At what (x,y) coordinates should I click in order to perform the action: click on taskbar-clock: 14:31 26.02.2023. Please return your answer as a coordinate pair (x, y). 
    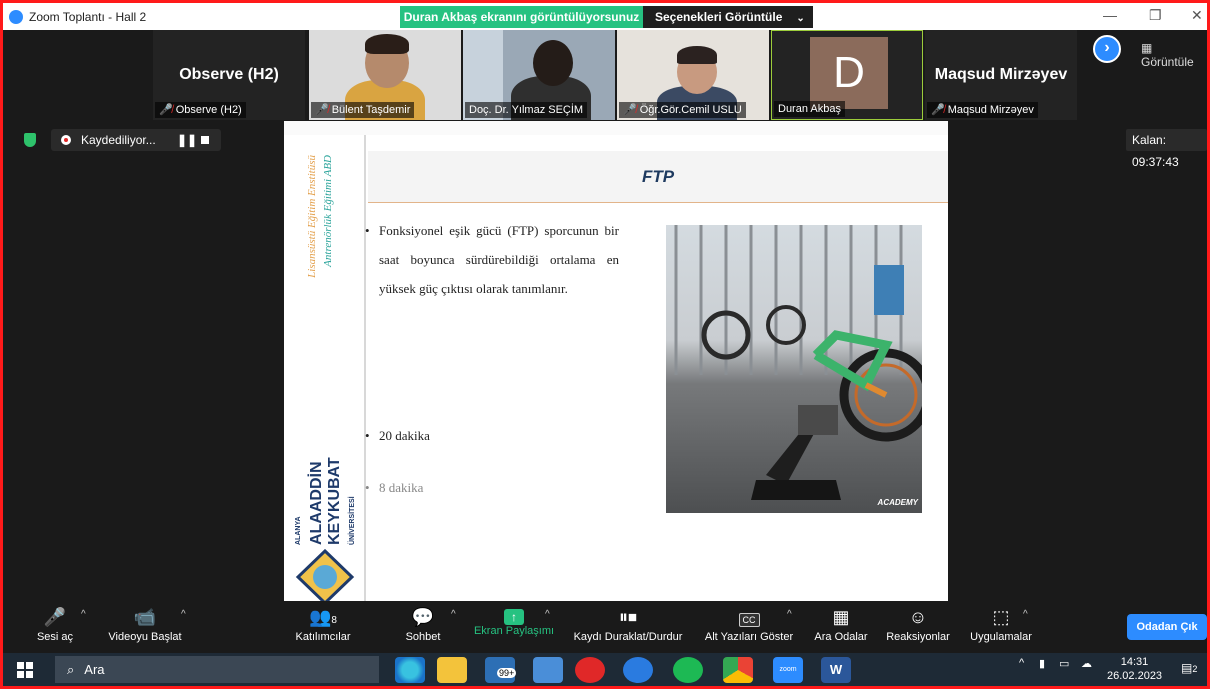
    Looking at the image, I should click on (1134, 669).